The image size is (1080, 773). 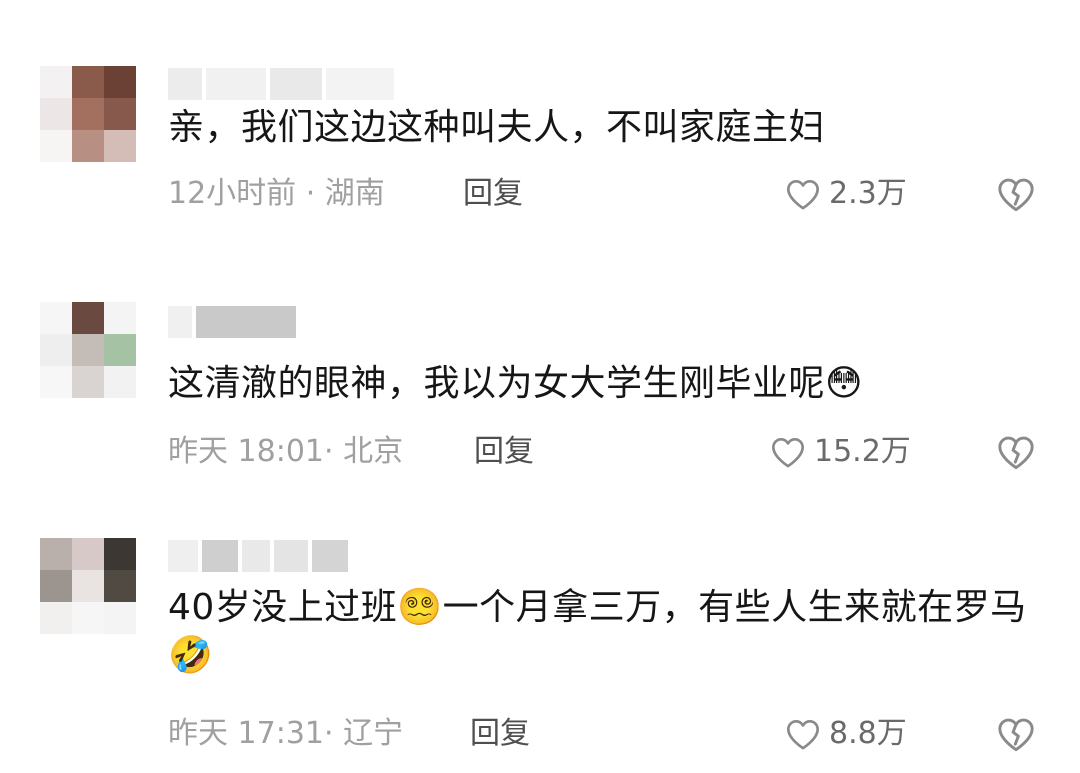 I want to click on comment-meta: 昨天 18:01· 北京, so click(x=285, y=452).